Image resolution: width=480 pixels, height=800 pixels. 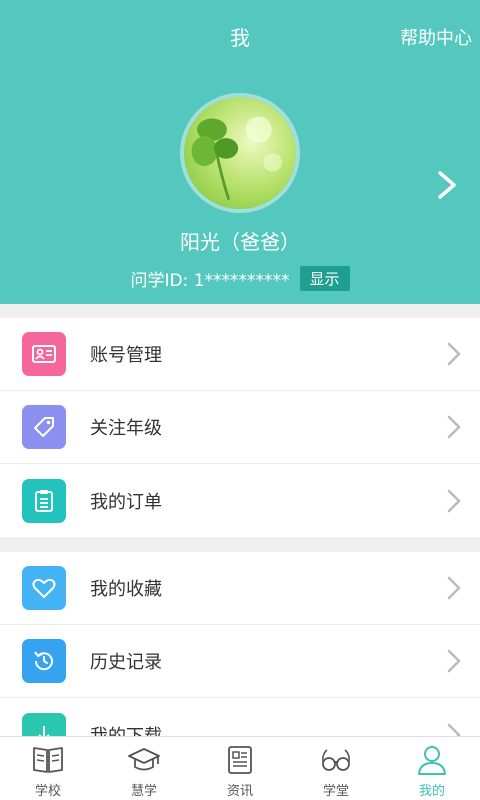 What do you see at coordinates (240, 588) in the screenshot?
I see `menu-item-favorites: 我的收藏` at bounding box center [240, 588].